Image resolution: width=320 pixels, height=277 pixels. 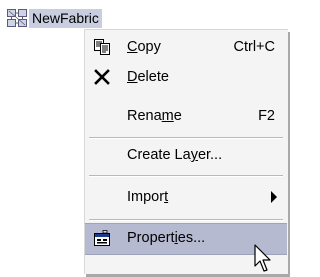 I want to click on menu-item-copy-label: Copy, so click(x=144, y=47).